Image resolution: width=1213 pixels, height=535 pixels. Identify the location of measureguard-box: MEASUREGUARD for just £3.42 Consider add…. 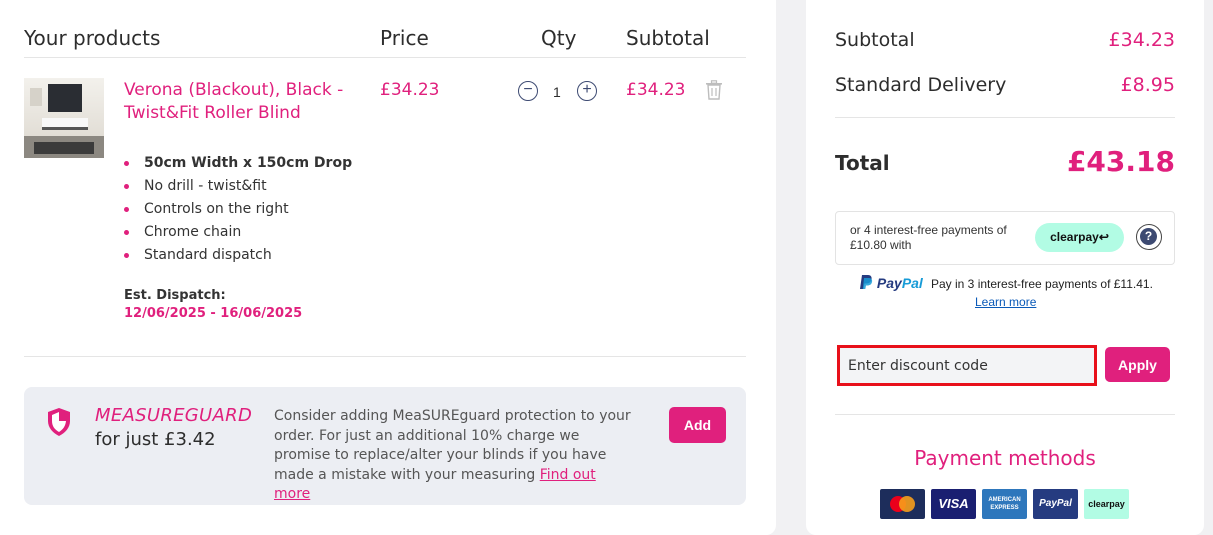
(385, 446).